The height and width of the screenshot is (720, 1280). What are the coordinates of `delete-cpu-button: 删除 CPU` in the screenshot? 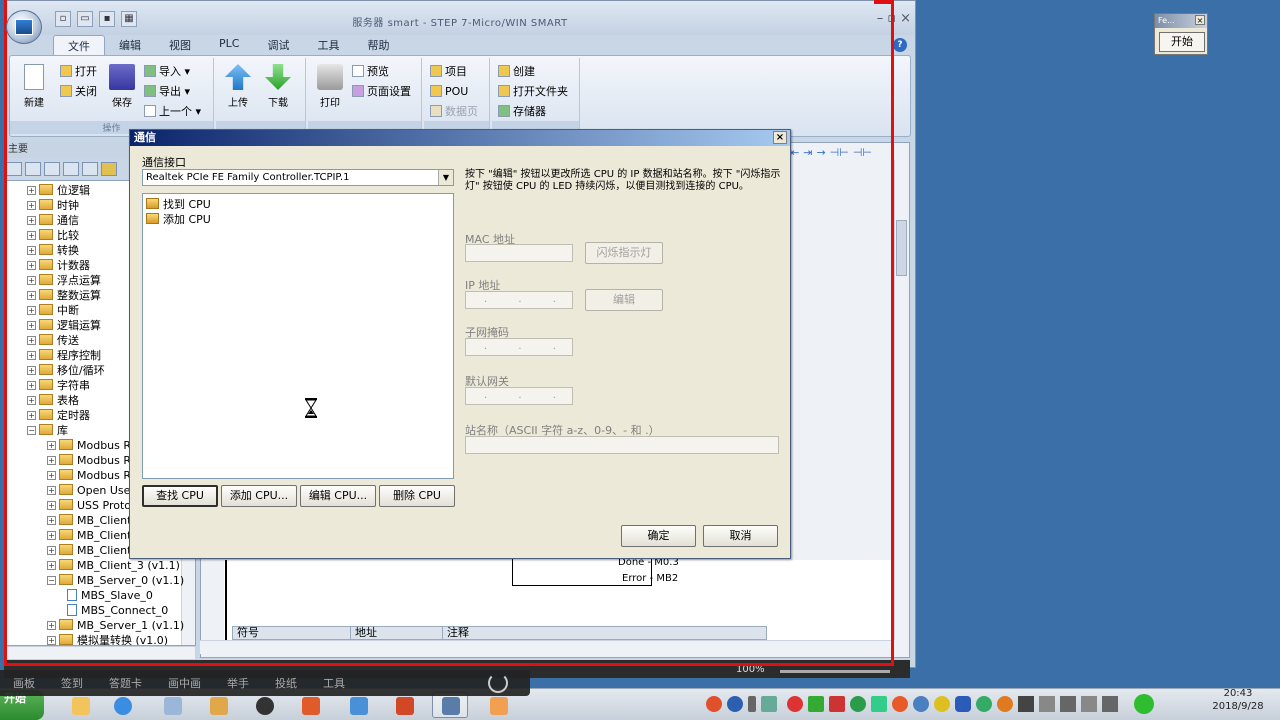 It's located at (417, 496).